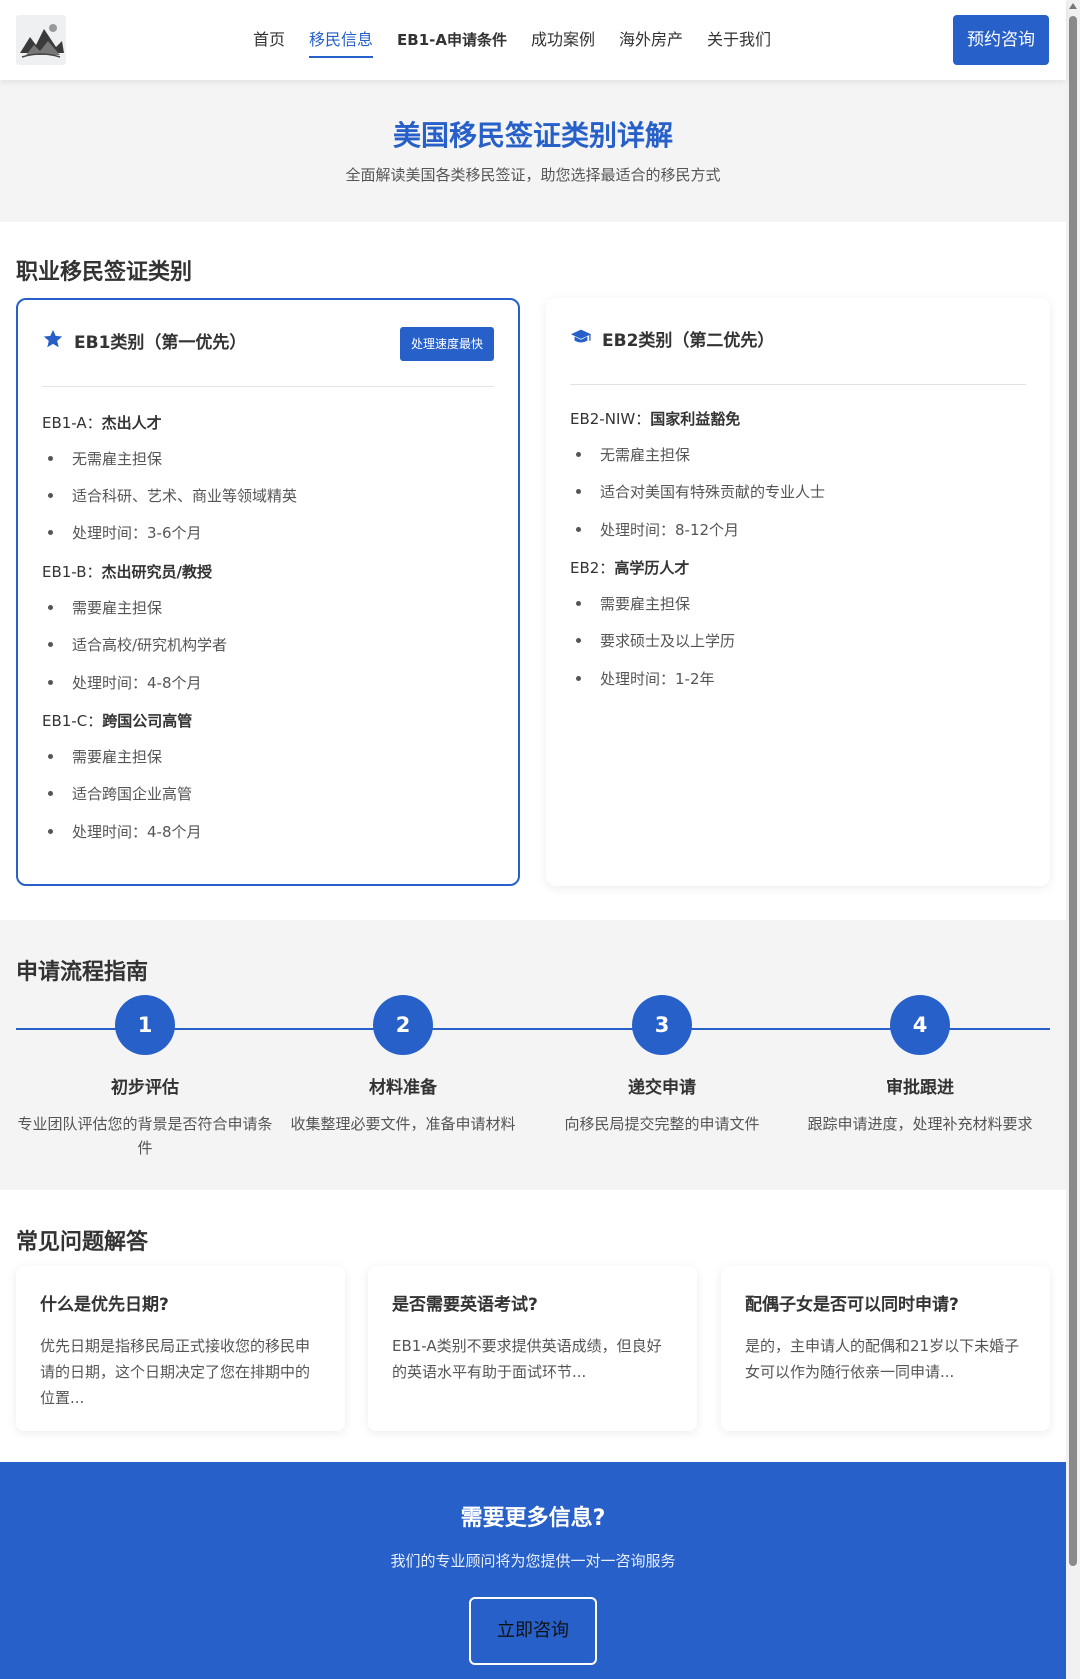  I want to click on star-icon, so click(53, 338).